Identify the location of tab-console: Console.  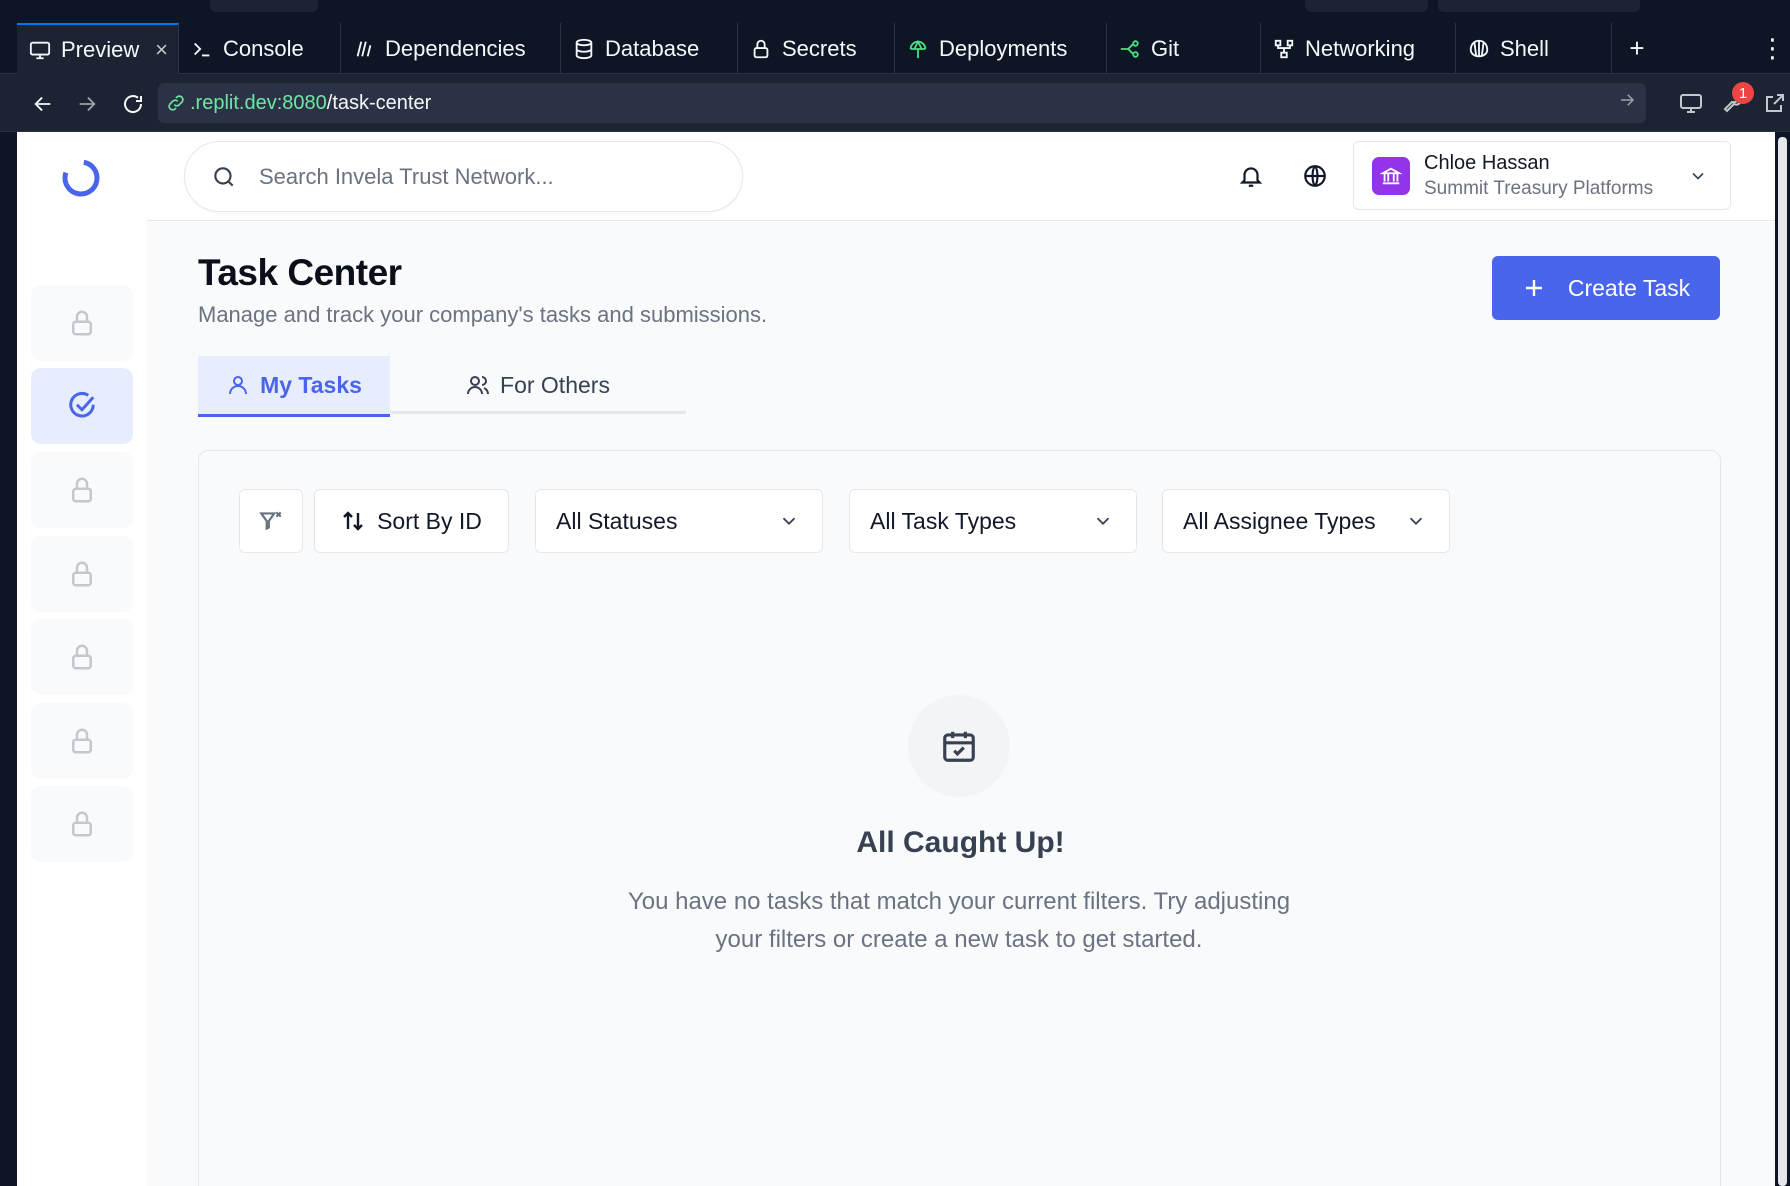
(260, 48).